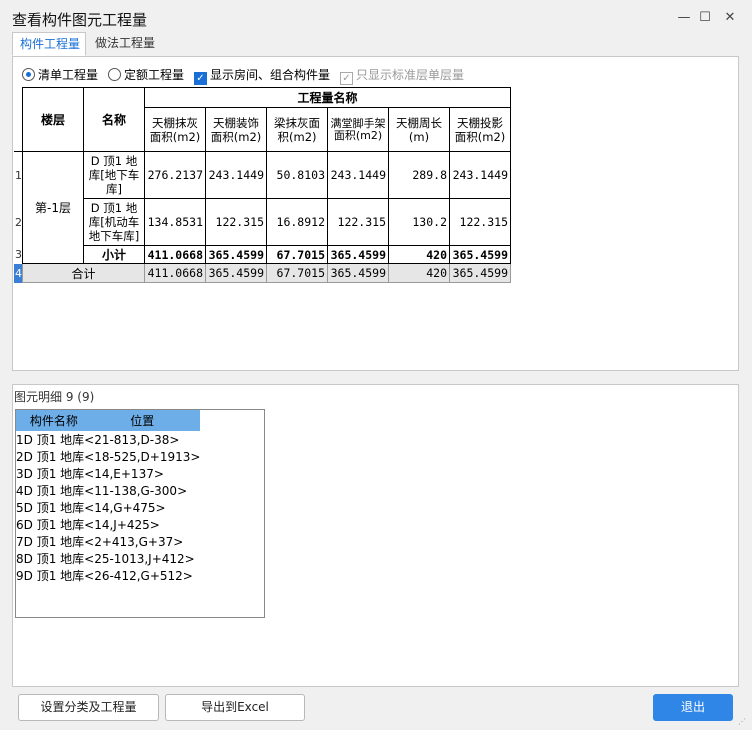 The image size is (752, 730). What do you see at coordinates (114, 175) in the screenshot?
I see `component-name-cell: D 顶1 地库[地下车库]` at bounding box center [114, 175].